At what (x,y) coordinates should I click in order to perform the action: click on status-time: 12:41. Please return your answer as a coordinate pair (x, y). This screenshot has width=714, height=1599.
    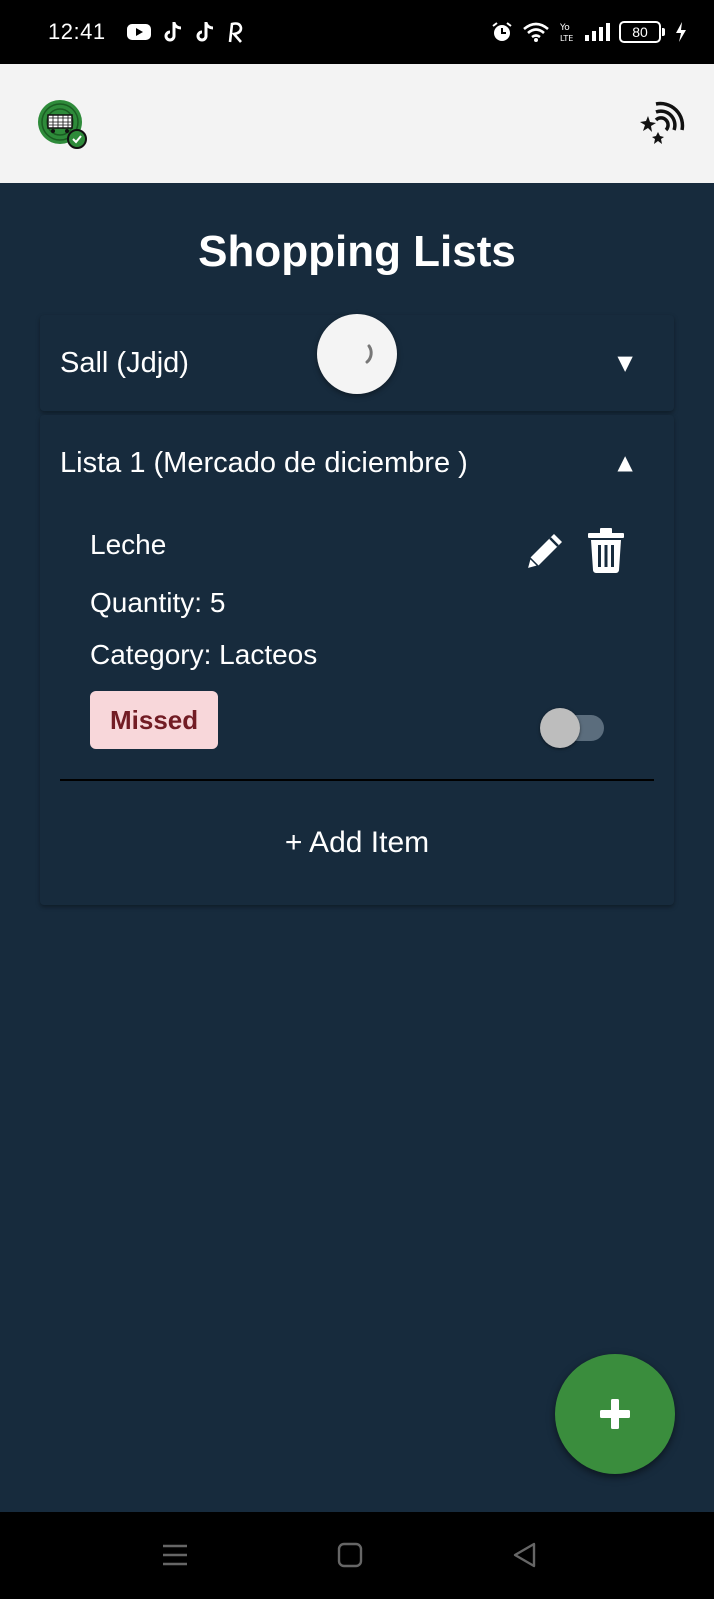
    Looking at the image, I should click on (77, 31).